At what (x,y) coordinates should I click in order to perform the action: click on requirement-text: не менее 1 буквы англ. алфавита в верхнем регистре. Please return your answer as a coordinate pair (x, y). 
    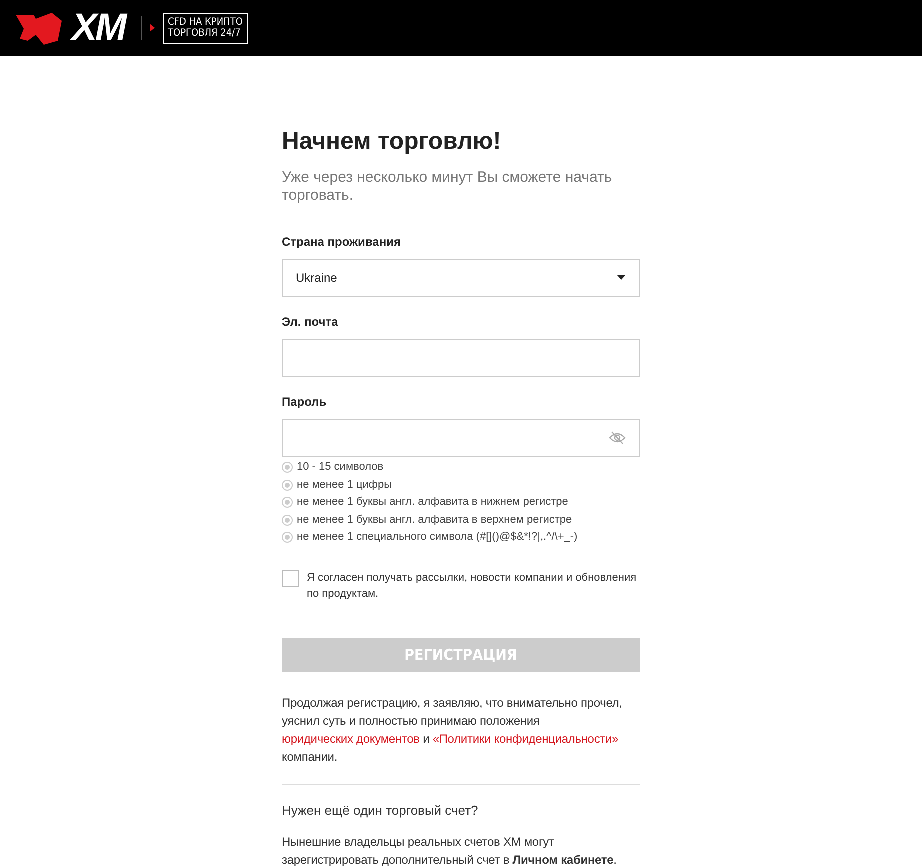
    Looking at the image, I should click on (434, 520).